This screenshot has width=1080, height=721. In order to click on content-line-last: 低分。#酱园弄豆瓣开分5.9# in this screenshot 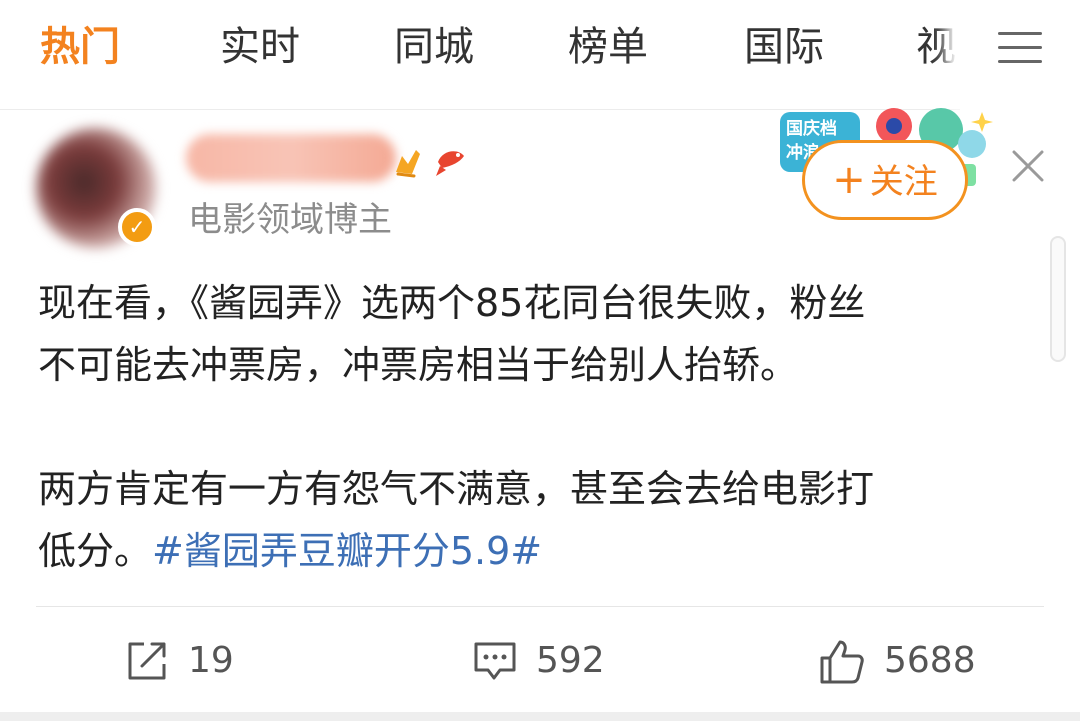, I will do `click(538, 551)`.